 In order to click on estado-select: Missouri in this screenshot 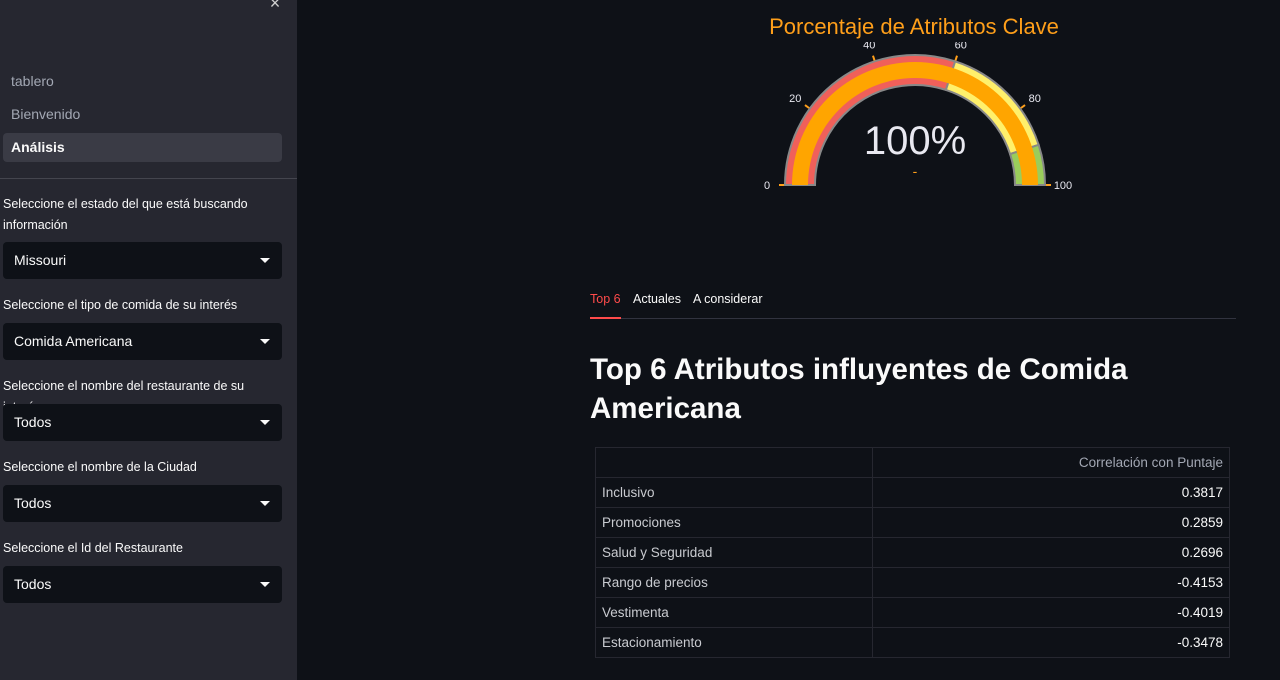, I will do `click(142, 260)`.